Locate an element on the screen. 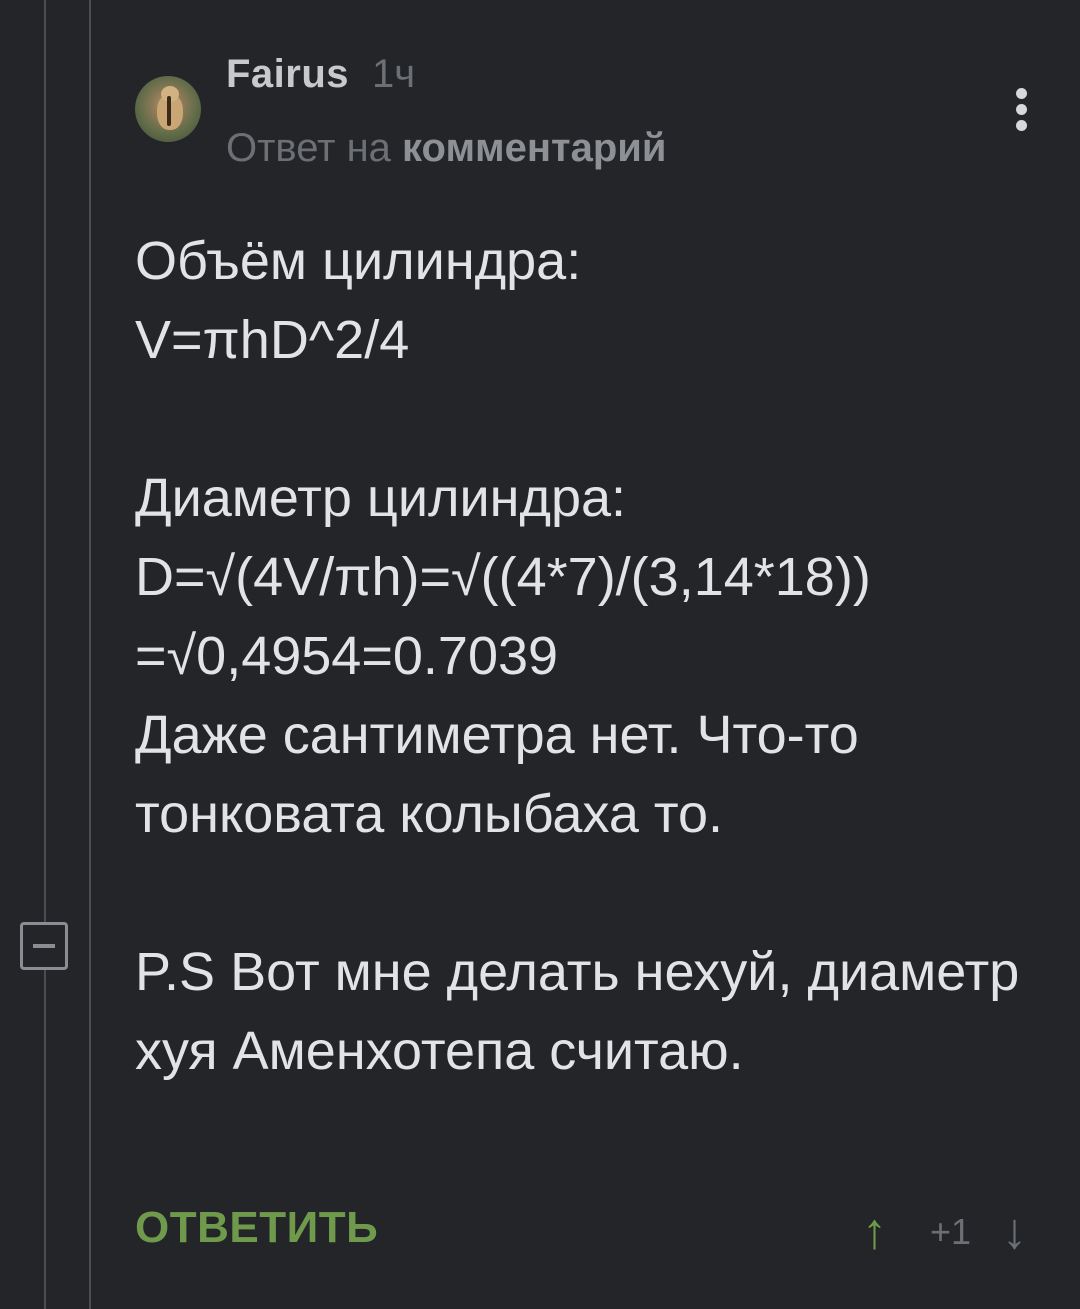 Image resolution: width=1080 pixels, height=1309 pixels. reply-to-prefix: Ответ на is located at coordinates (308, 148).